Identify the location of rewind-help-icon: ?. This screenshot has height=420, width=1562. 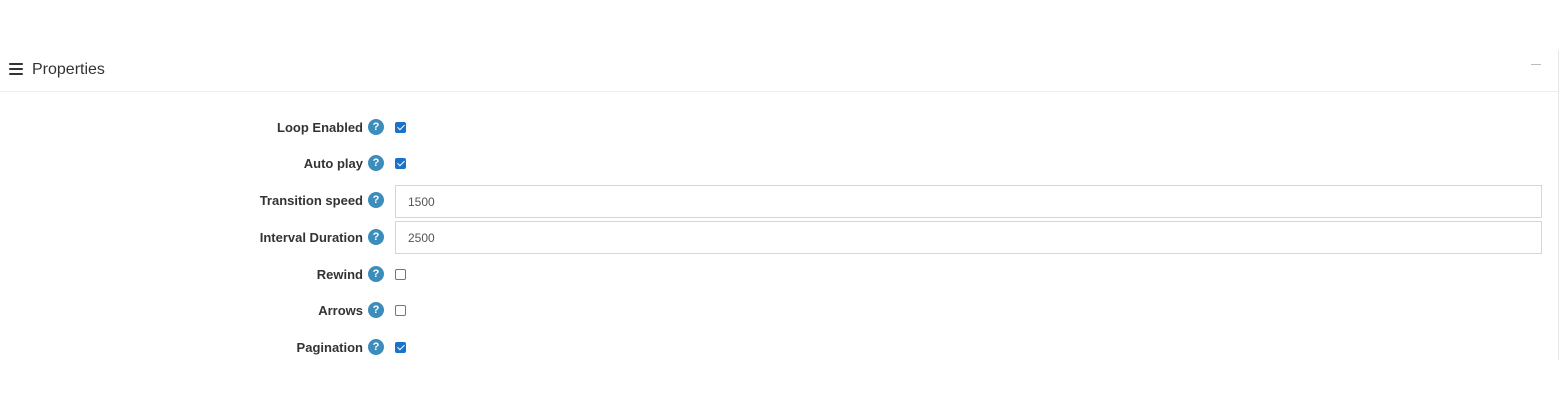
(376, 274).